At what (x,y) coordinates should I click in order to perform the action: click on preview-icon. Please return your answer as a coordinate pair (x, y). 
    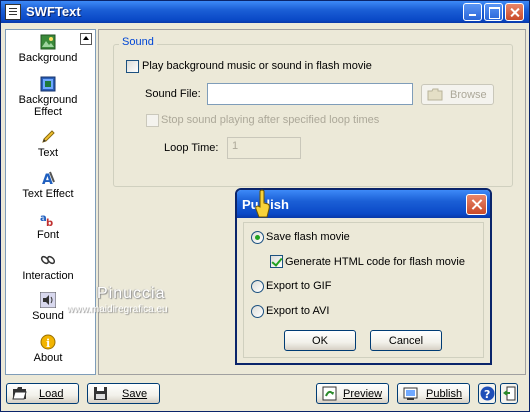
    Looking at the image, I should click on (329, 393).